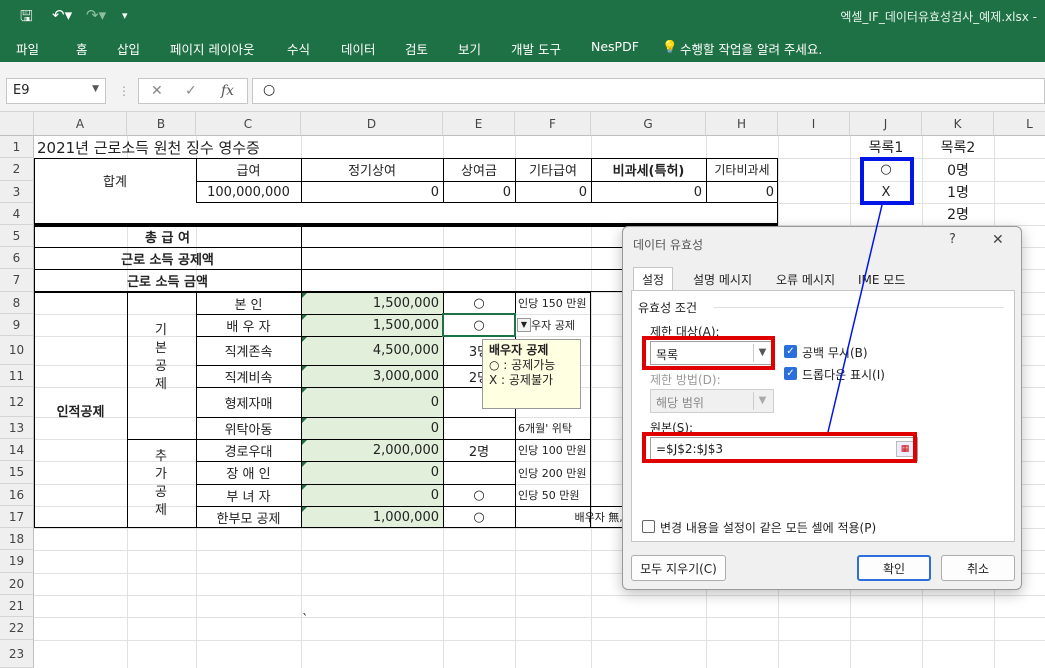 The width and height of the screenshot is (1045, 668). What do you see at coordinates (161, 124) in the screenshot?
I see `column-header-b: B` at bounding box center [161, 124].